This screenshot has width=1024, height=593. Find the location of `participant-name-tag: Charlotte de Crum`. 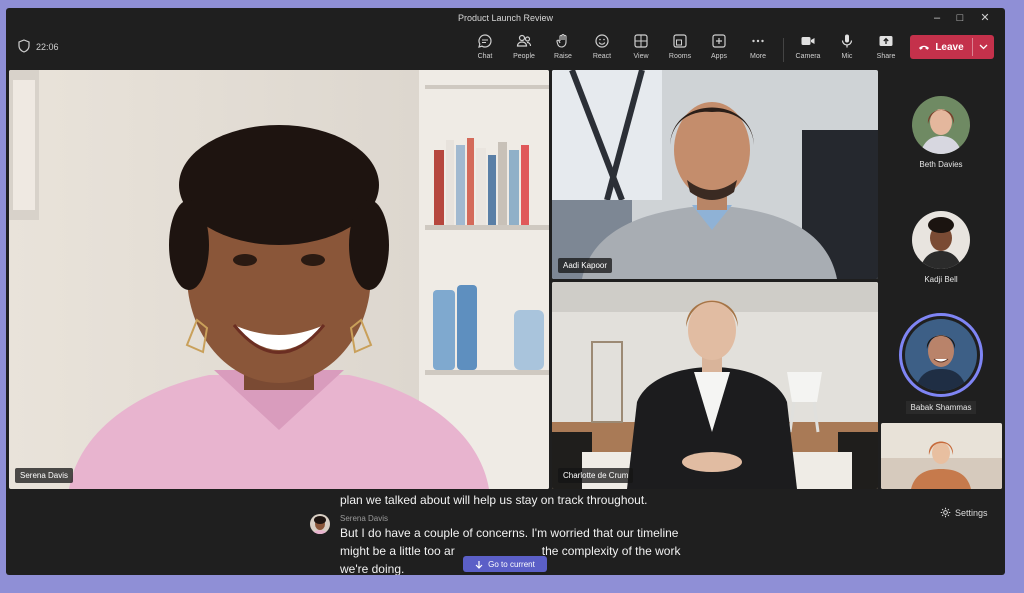

participant-name-tag: Charlotte de Crum is located at coordinates (596, 475).